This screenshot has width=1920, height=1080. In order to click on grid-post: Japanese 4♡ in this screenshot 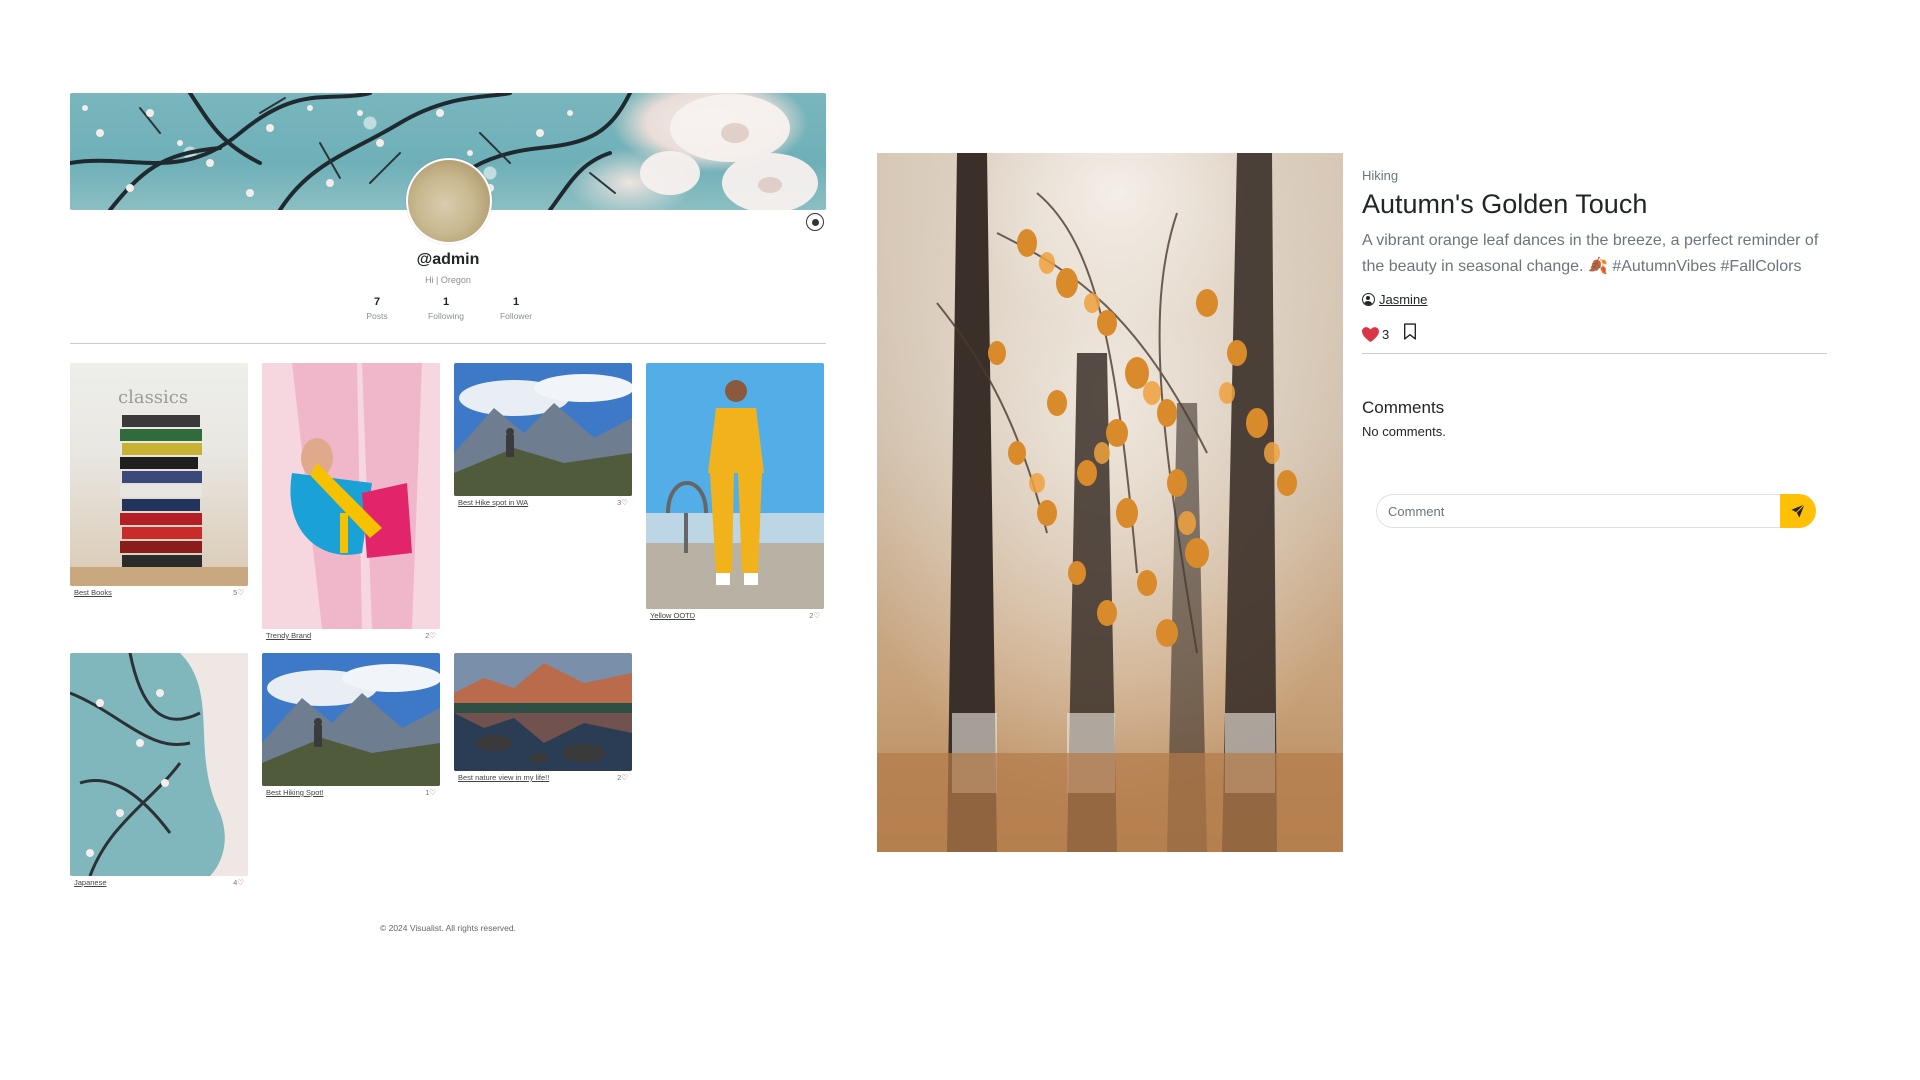, I will do `click(159, 770)`.